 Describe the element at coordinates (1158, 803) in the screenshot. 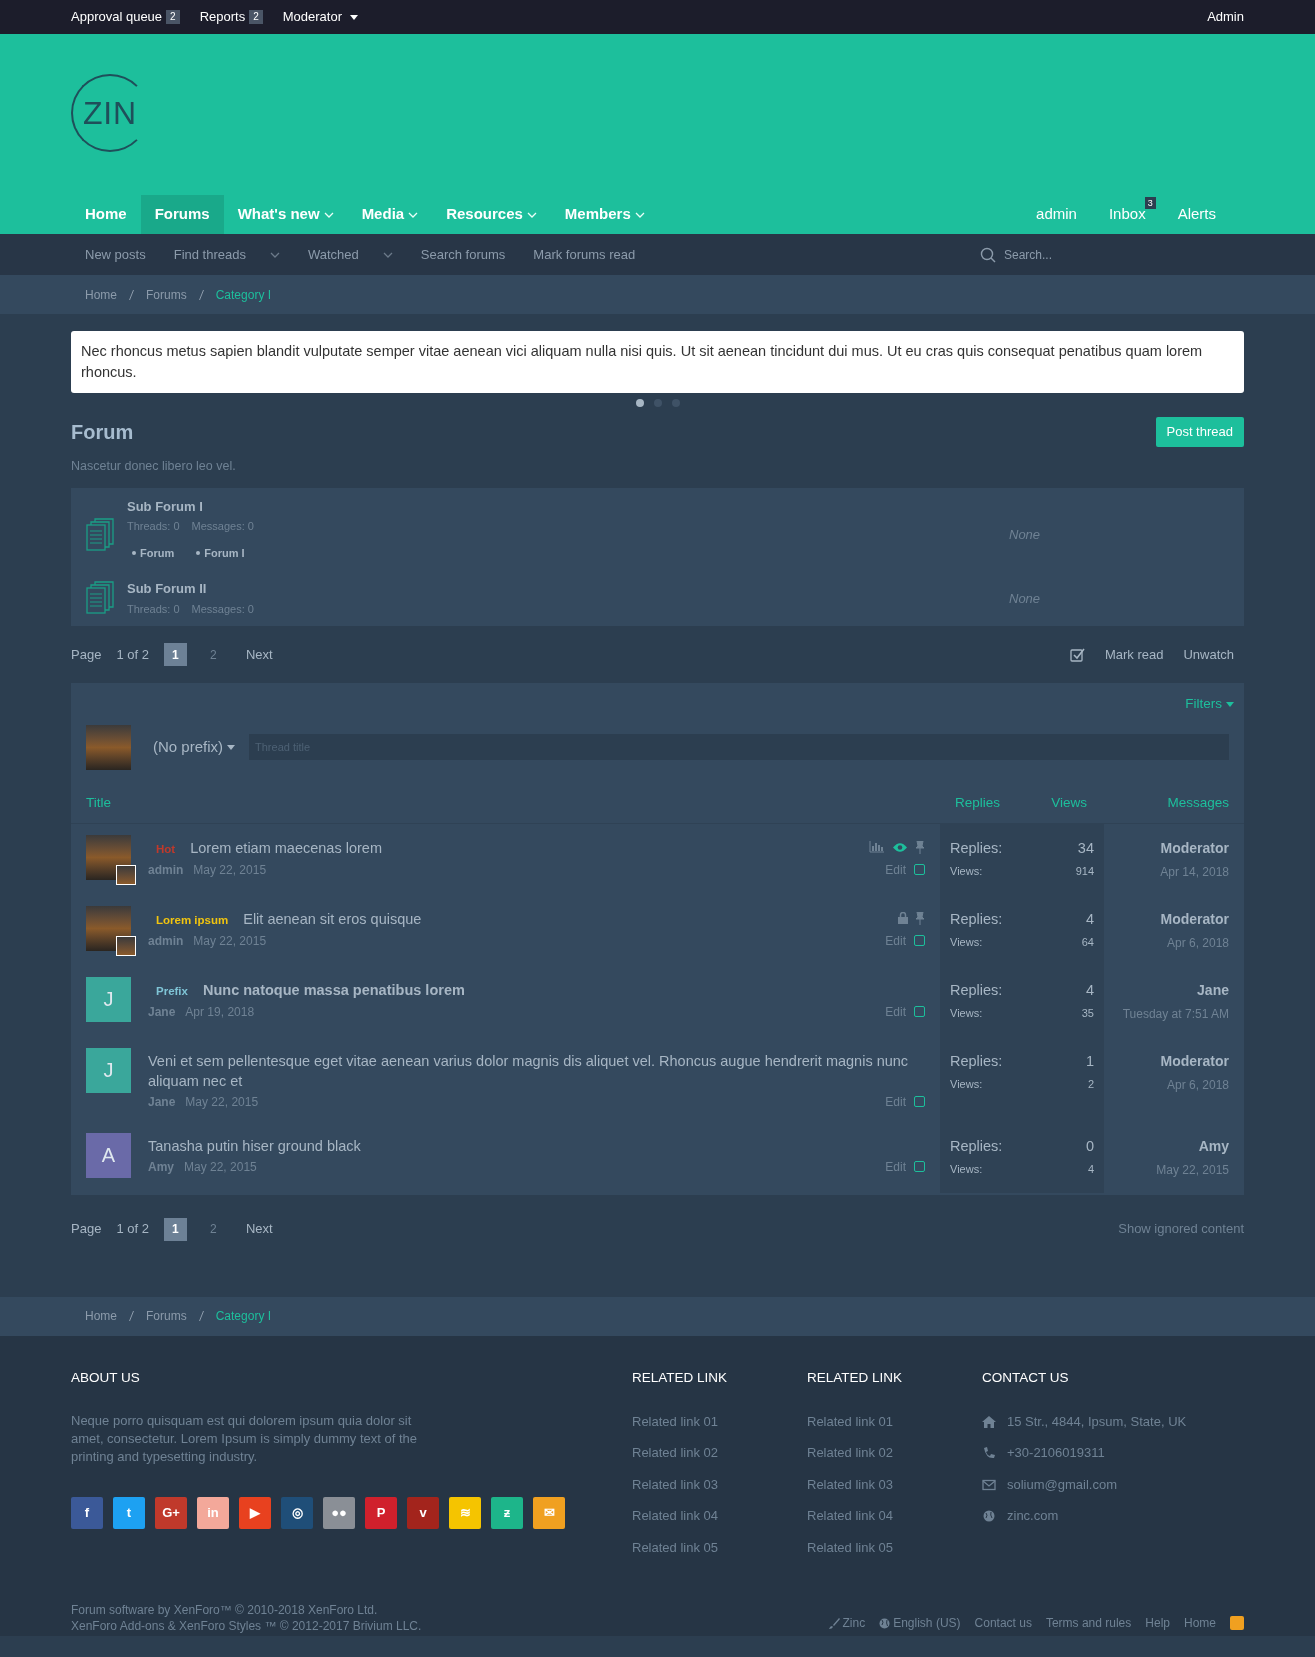

I see `column-header: Messages` at that location.